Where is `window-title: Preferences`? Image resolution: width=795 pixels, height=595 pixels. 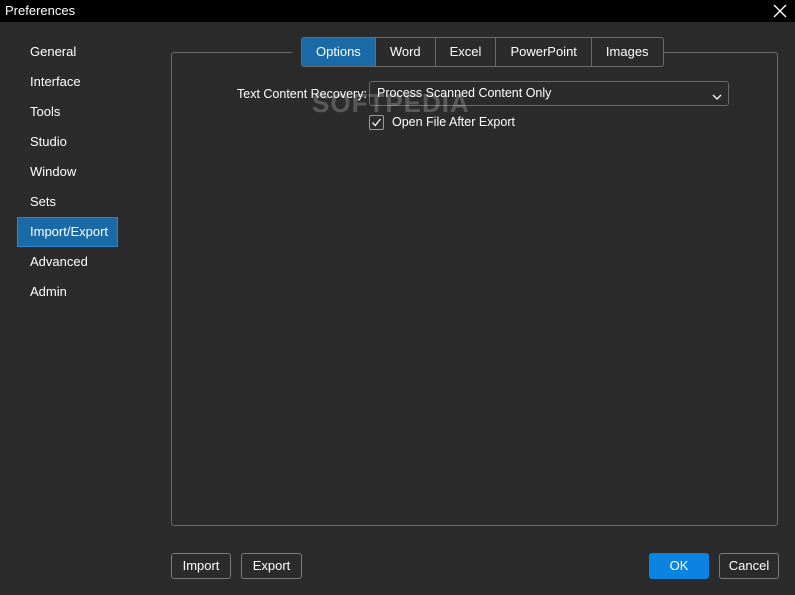 window-title: Preferences is located at coordinates (40, 10).